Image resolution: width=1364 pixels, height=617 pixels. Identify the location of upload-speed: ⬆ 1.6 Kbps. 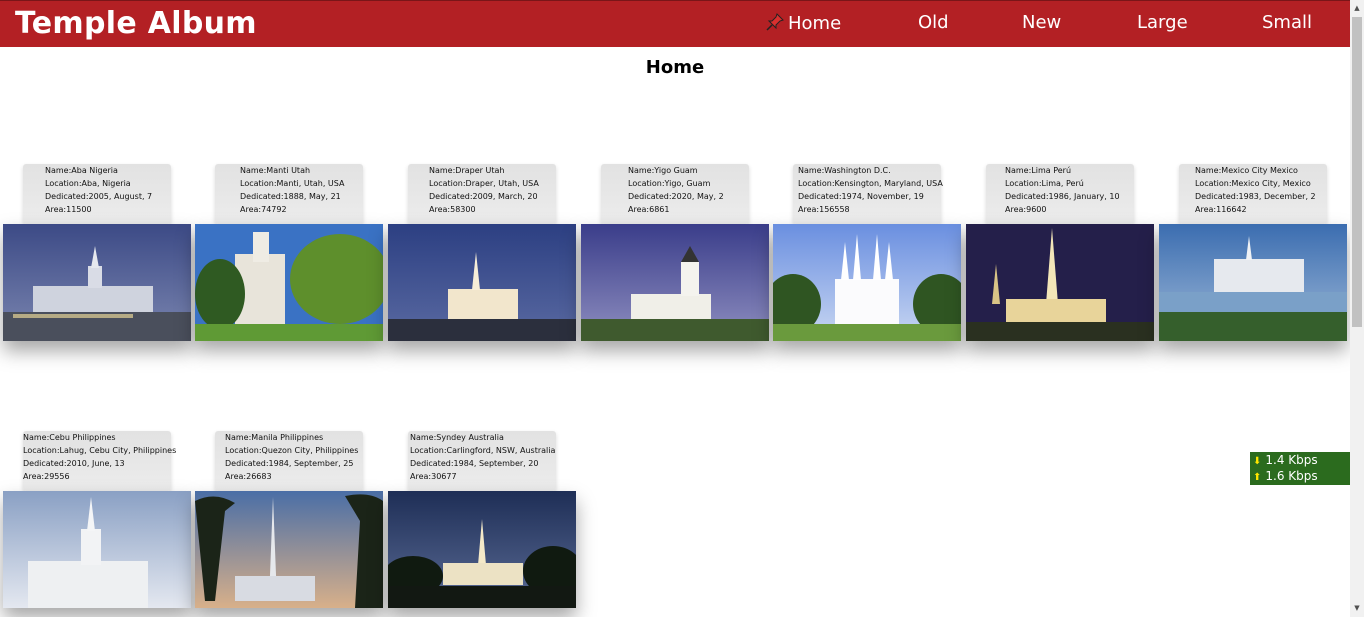
(1300, 476).